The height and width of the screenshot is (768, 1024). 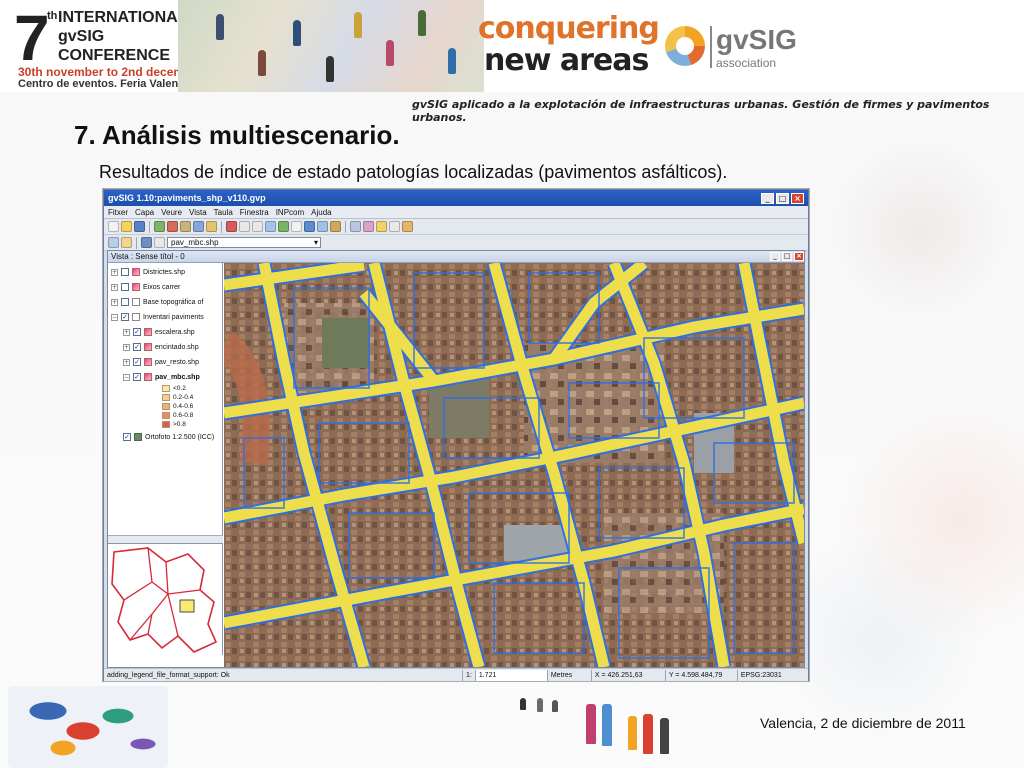 I want to click on units-label: Metres, so click(x=568, y=675).